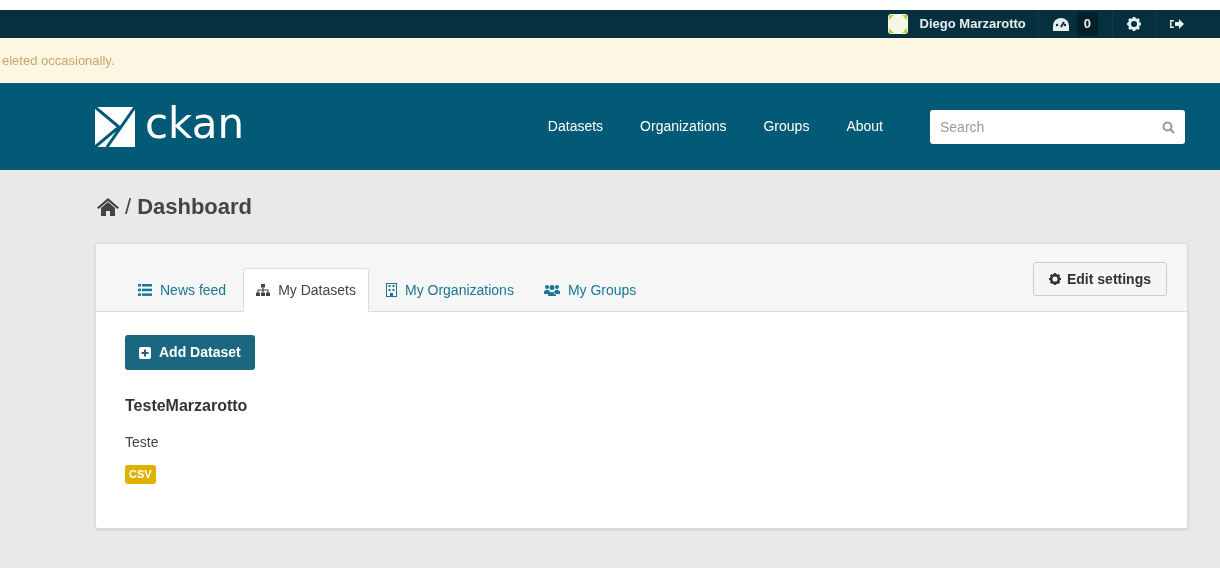  What do you see at coordinates (1100, 279) in the screenshot?
I see `edit-settings-button: Edit settings` at bounding box center [1100, 279].